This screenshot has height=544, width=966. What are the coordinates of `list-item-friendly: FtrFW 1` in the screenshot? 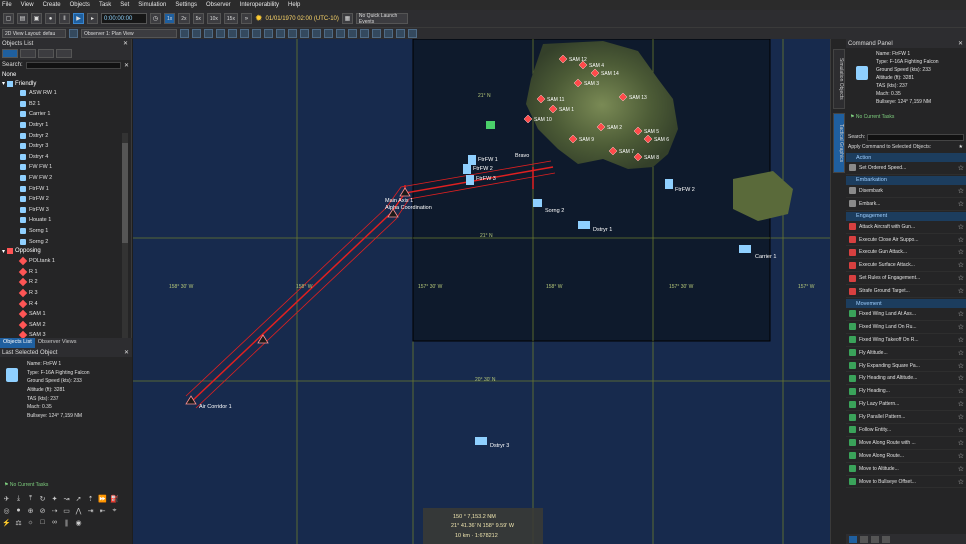 It's located at (65, 188).